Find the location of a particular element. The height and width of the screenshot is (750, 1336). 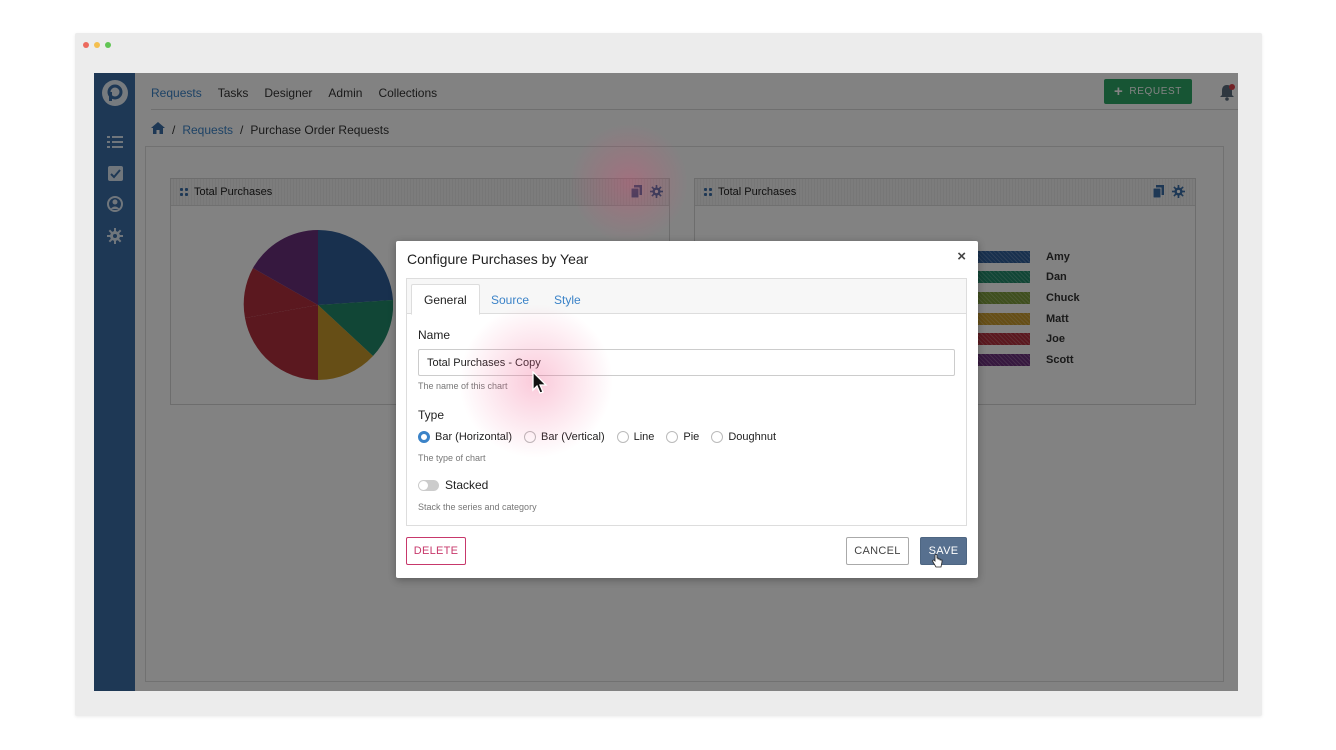

stacked-label: Stacked is located at coordinates (467, 485).